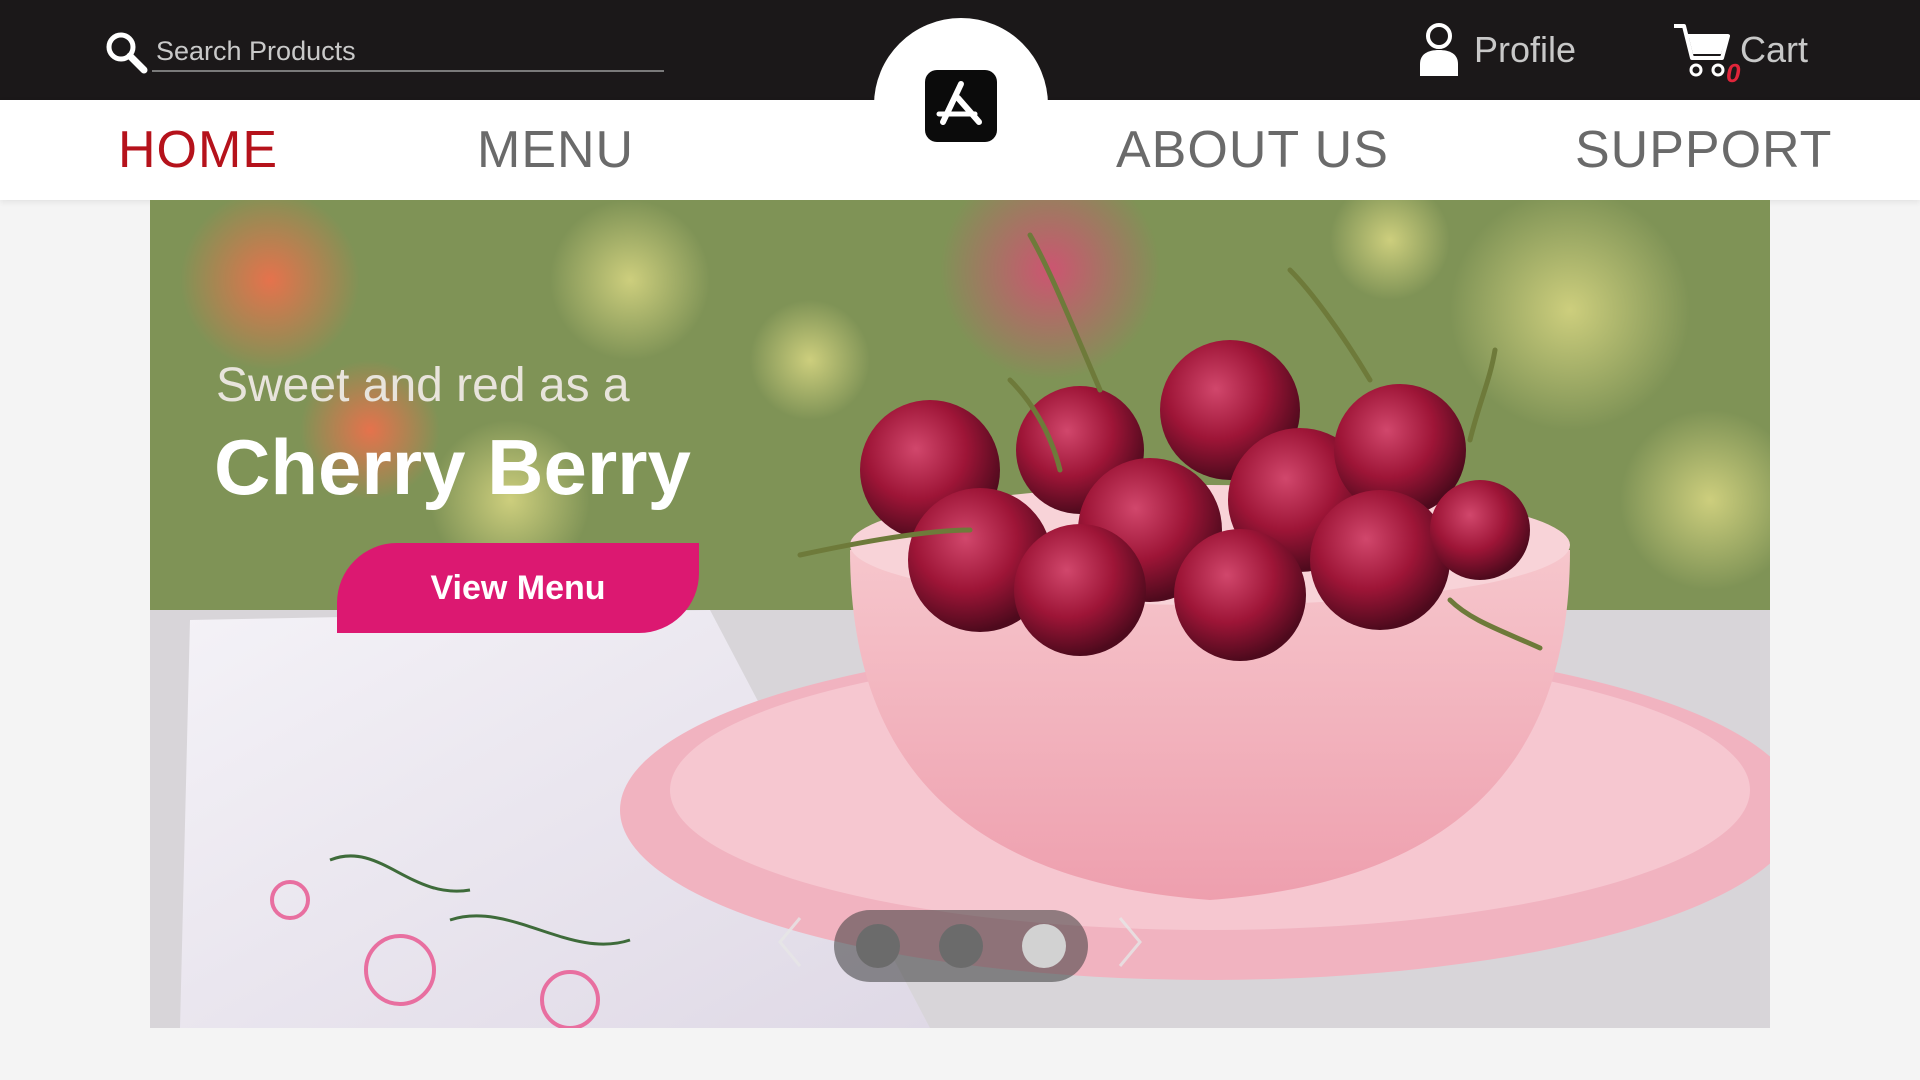  Describe the element at coordinates (198, 150) in the screenshot. I see `nav-home: HOME` at that location.